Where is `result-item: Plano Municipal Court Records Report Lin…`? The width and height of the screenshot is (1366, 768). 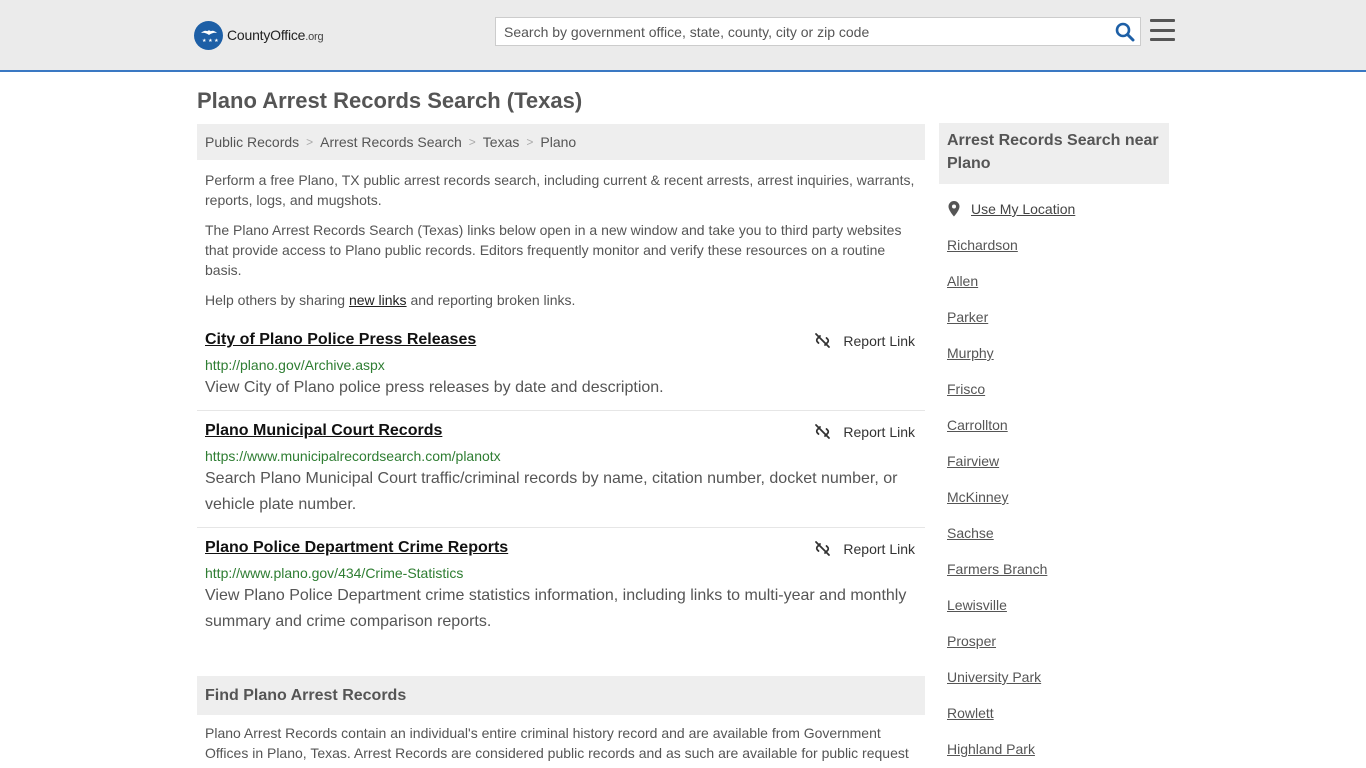
result-item: Plano Municipal Court Records Report Lin… is located at coordinates (561, 469).